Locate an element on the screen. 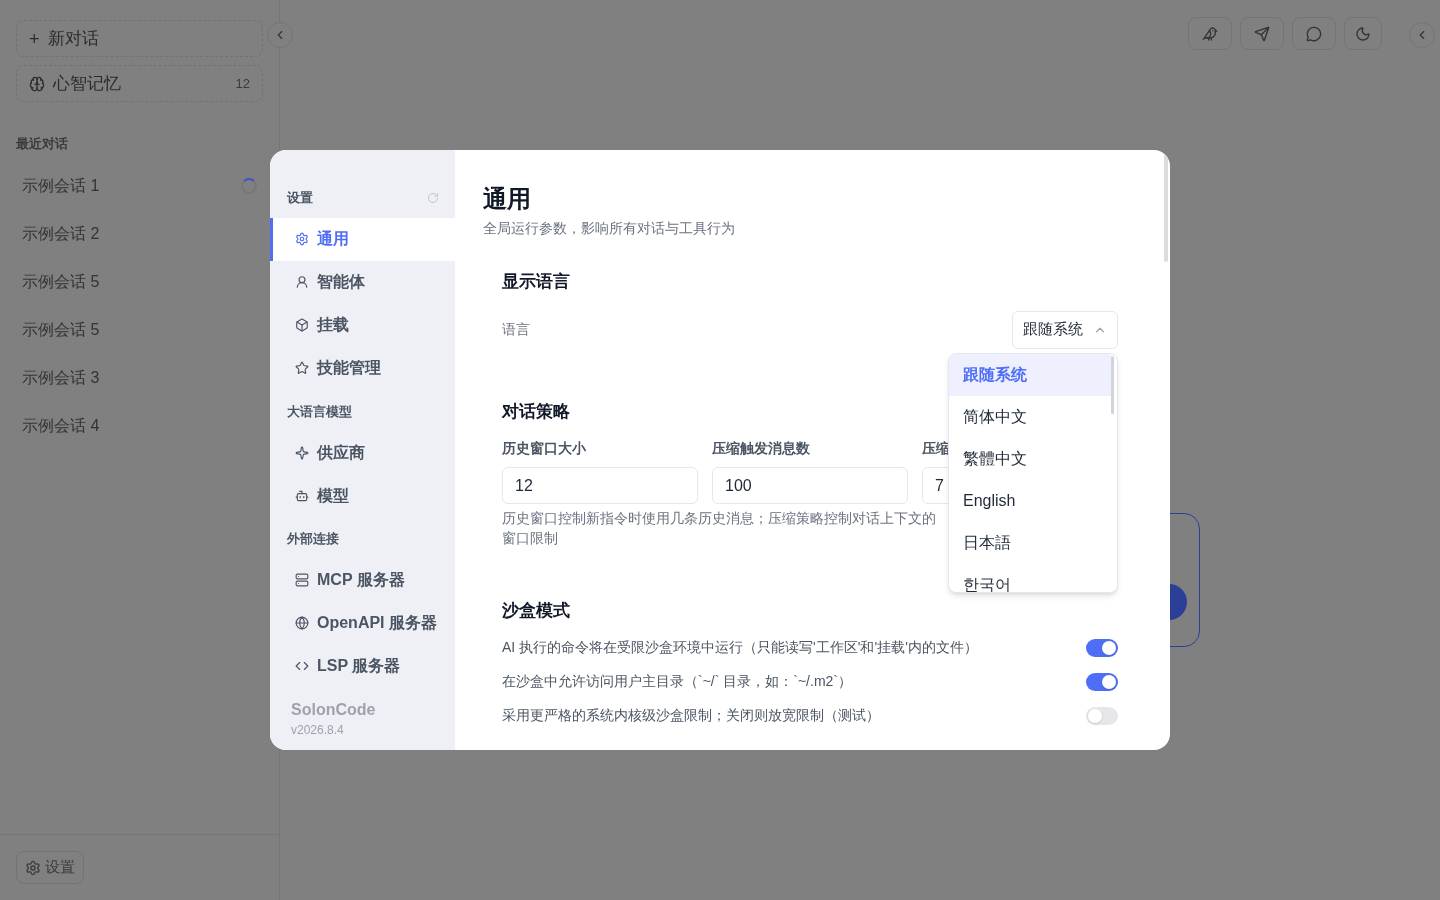  paper-plane-icon is located at coordinates (1262, 33).